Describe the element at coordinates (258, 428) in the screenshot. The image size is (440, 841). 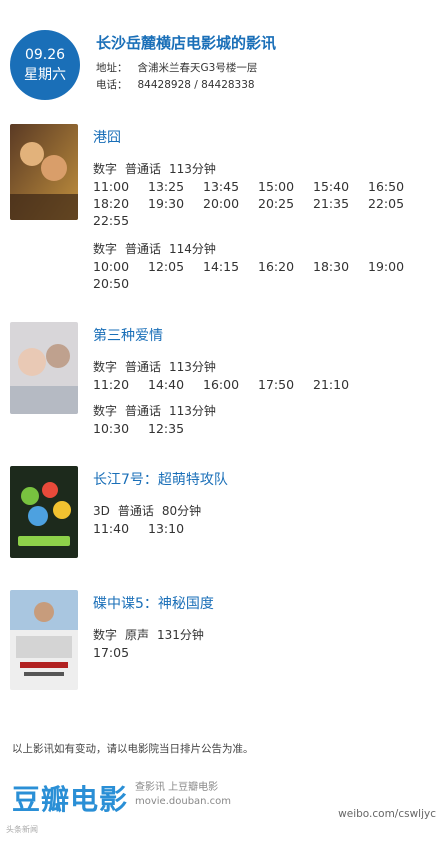
I see `showtime-list: 10:30 12:35` at that location.